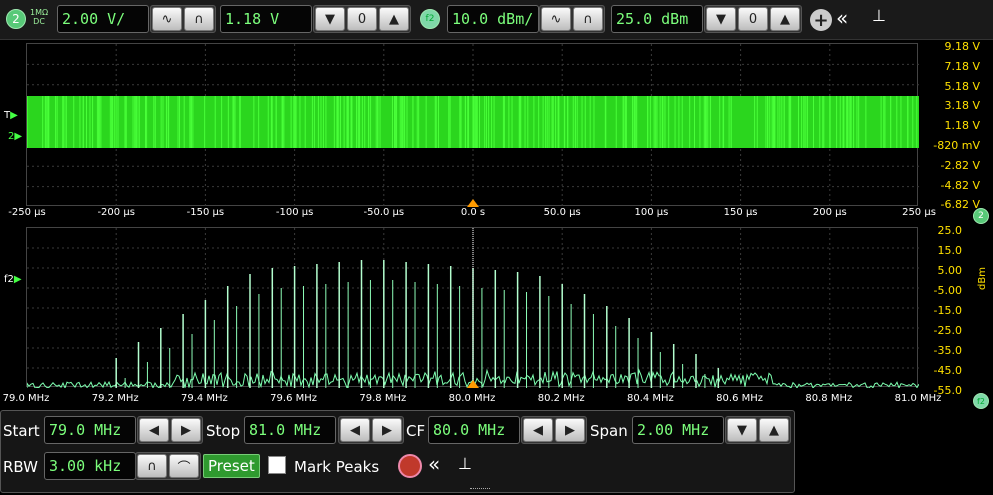 The width and height of the screenshot is (993, 495). I want to click on start-right-button: ▶, so click(186, 430).